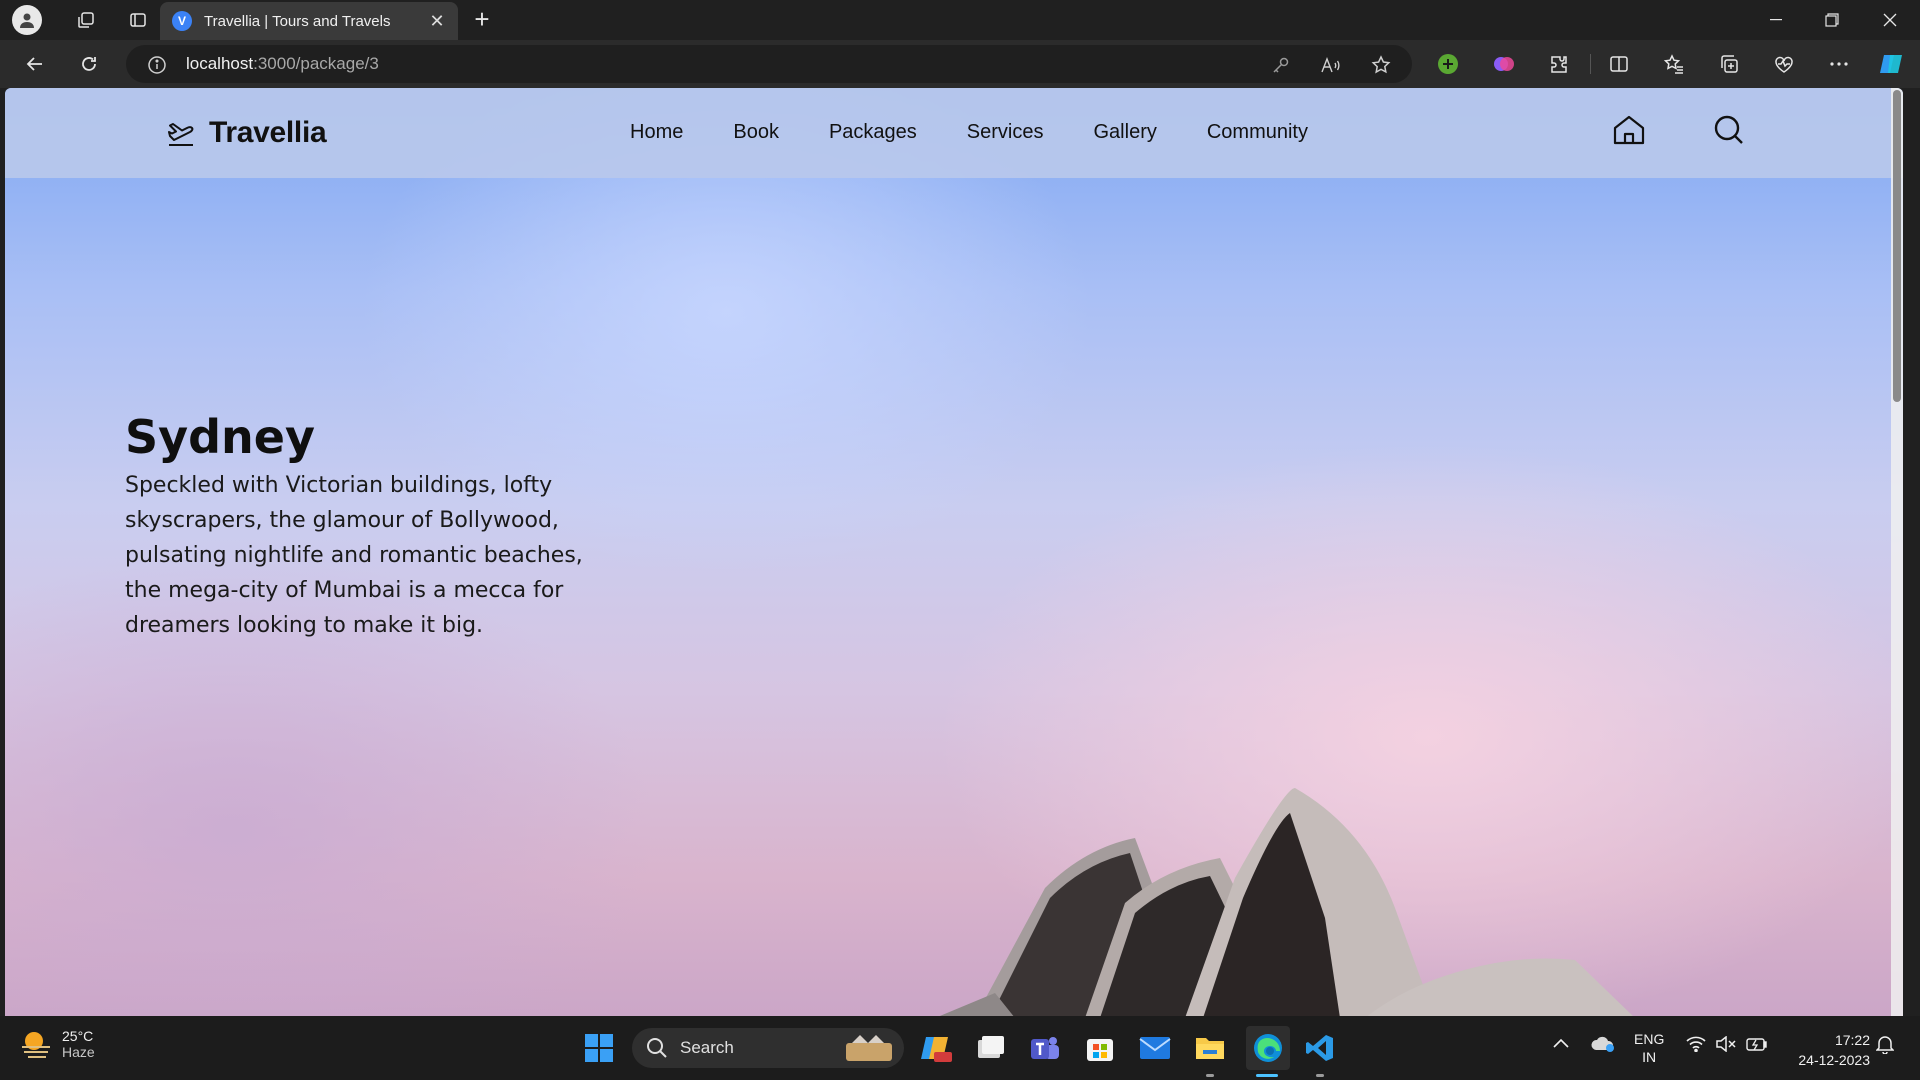  I want to click on clock-date: 24-12-2023, so click(1834, 1060).